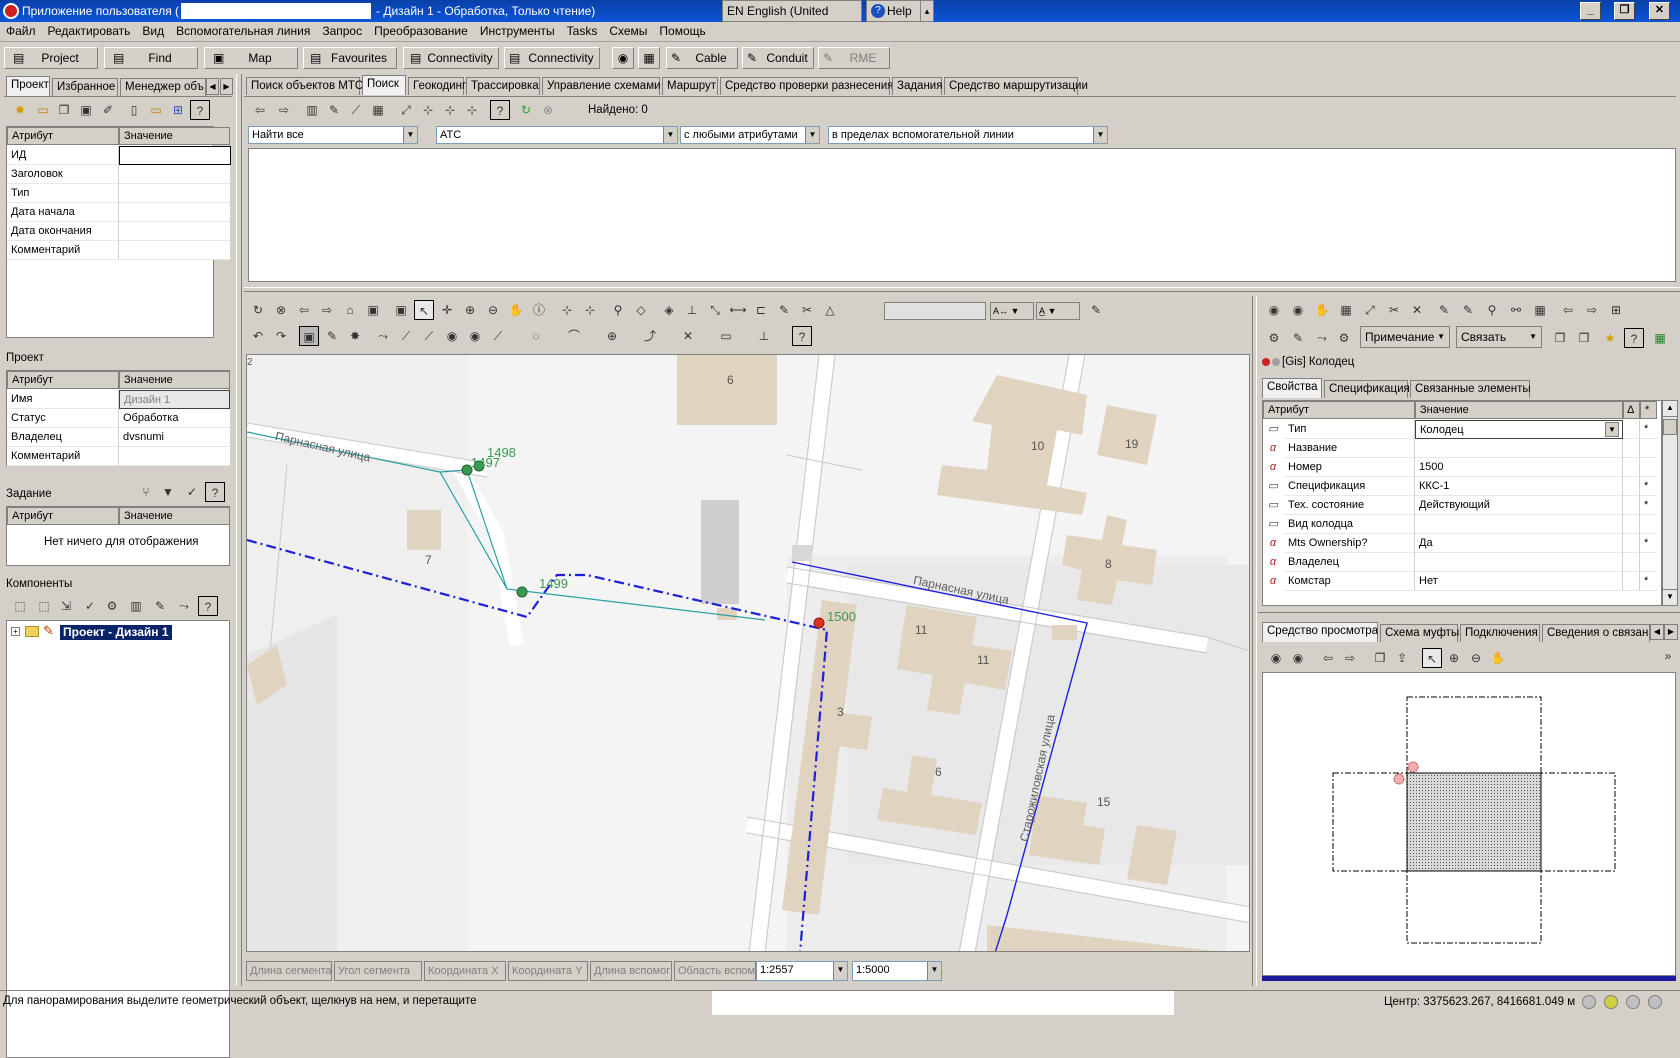 The height and width of the screenshot is (1058, 1680). What do you see at coordinates (208, 606) in the screenshot?
I see `components-help-icon: ?` at bounding box center [208, 606].